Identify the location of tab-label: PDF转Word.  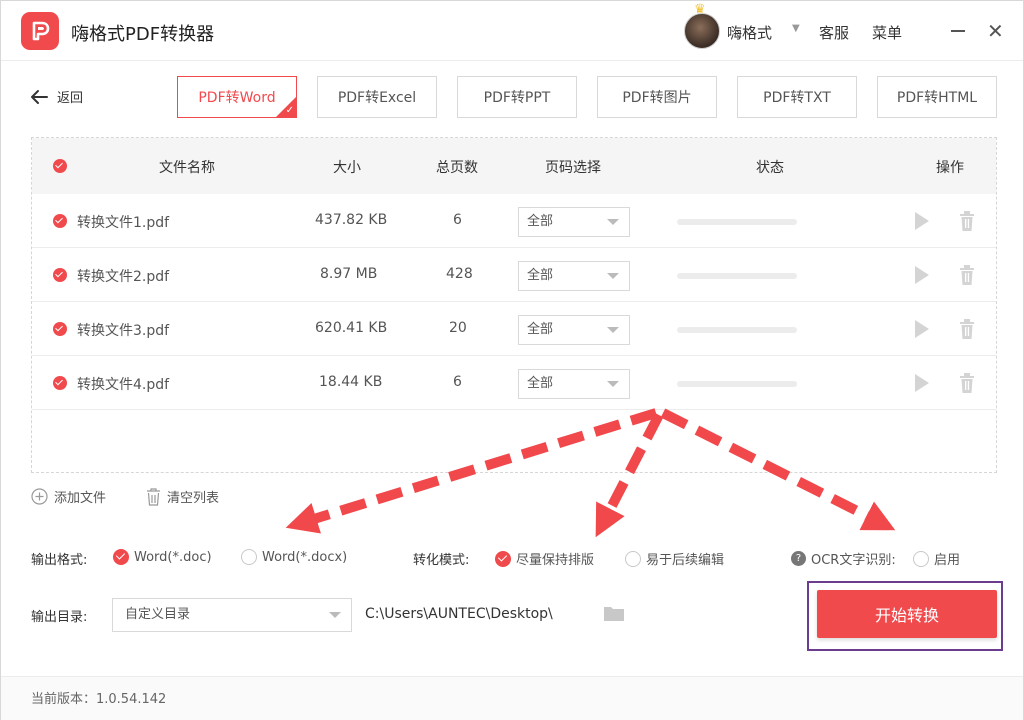
(237, 98).